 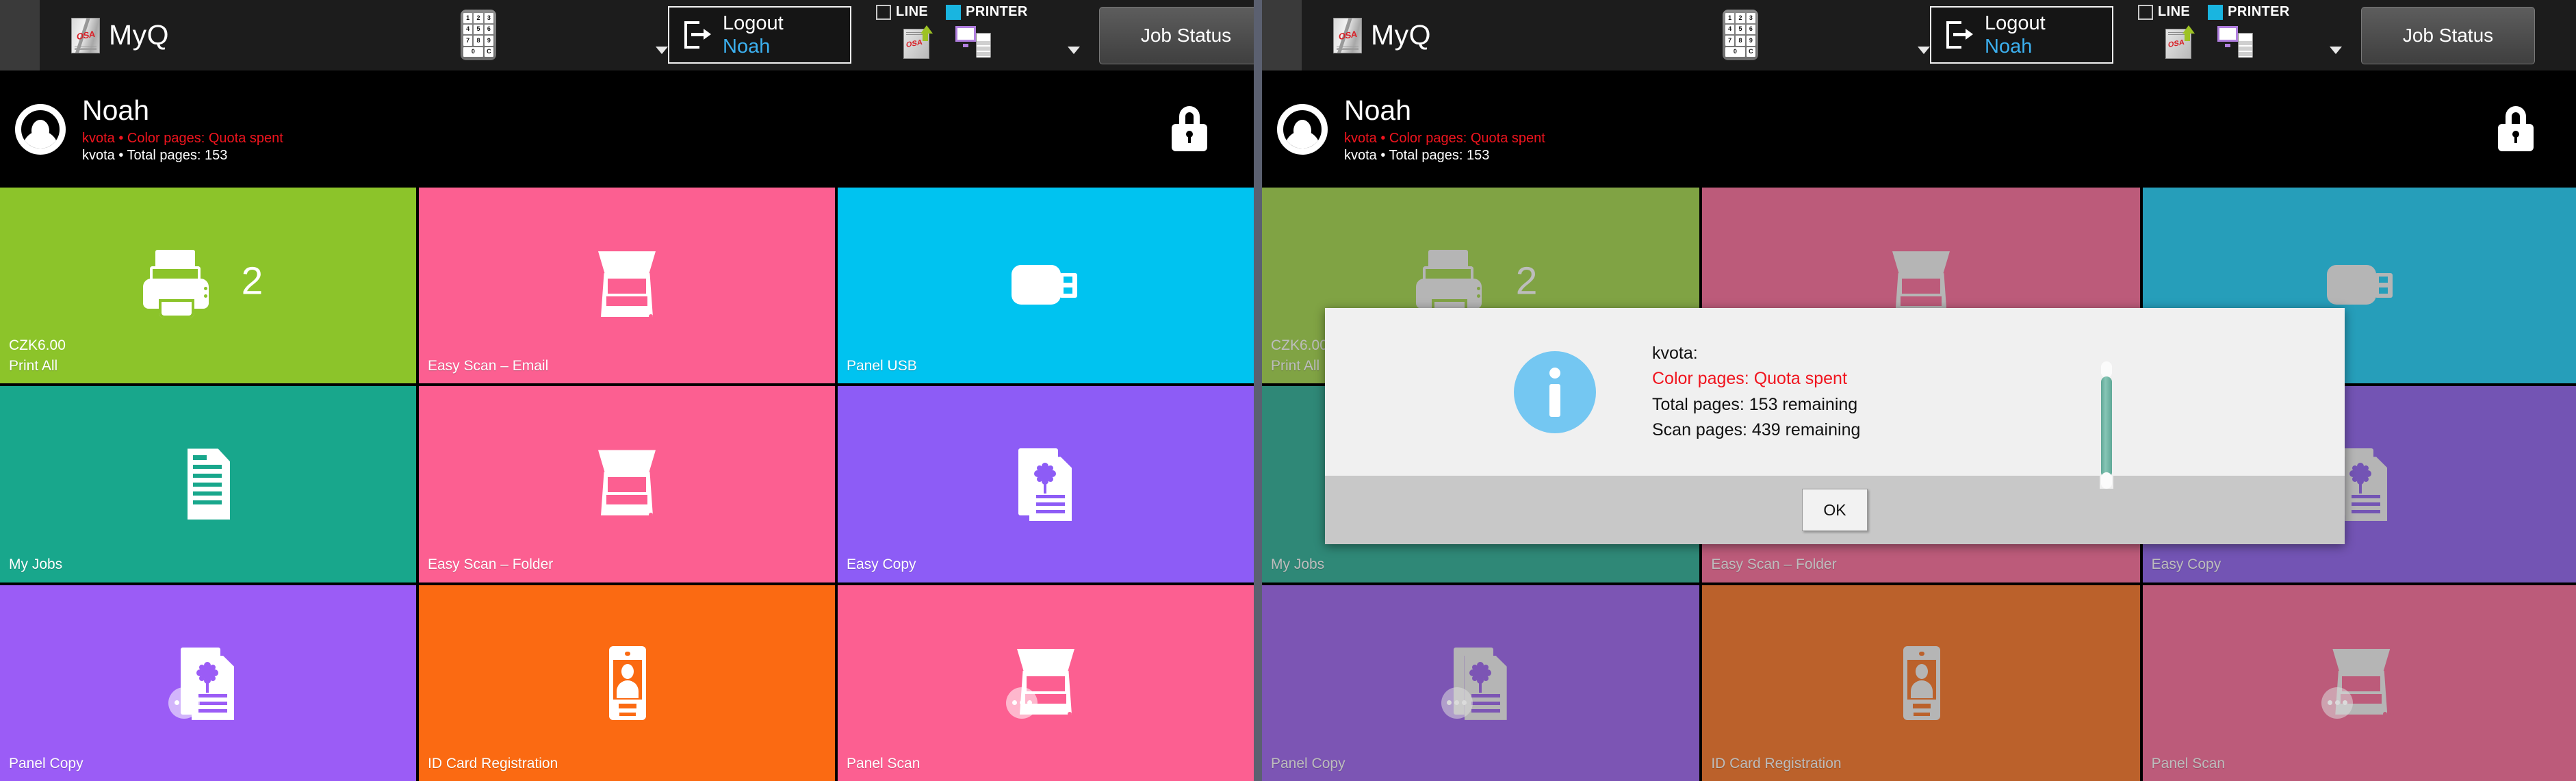 I want to click on lock-icon, so click(x=1189, y=128).